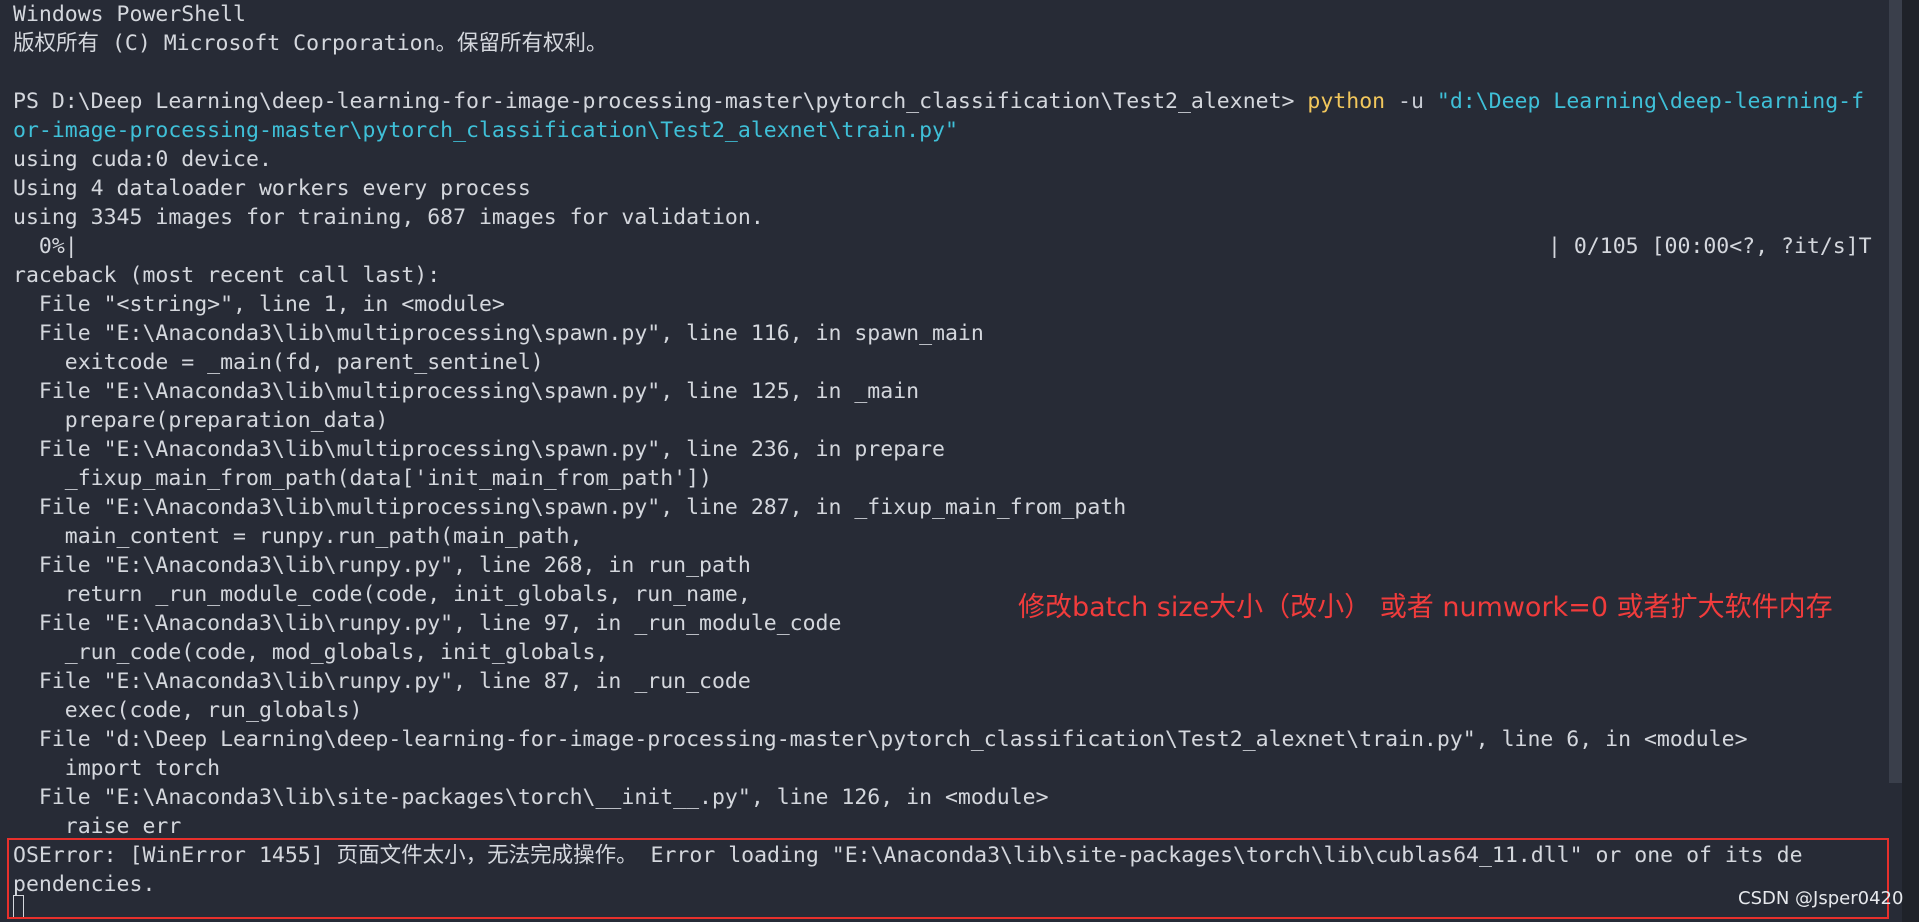 The height and width of the screenshot is (922, 1919). What do you see at coordinates (1411, 101) in the screenshot?
I see `command-flag: -u` at bounding box center [1411, 101].